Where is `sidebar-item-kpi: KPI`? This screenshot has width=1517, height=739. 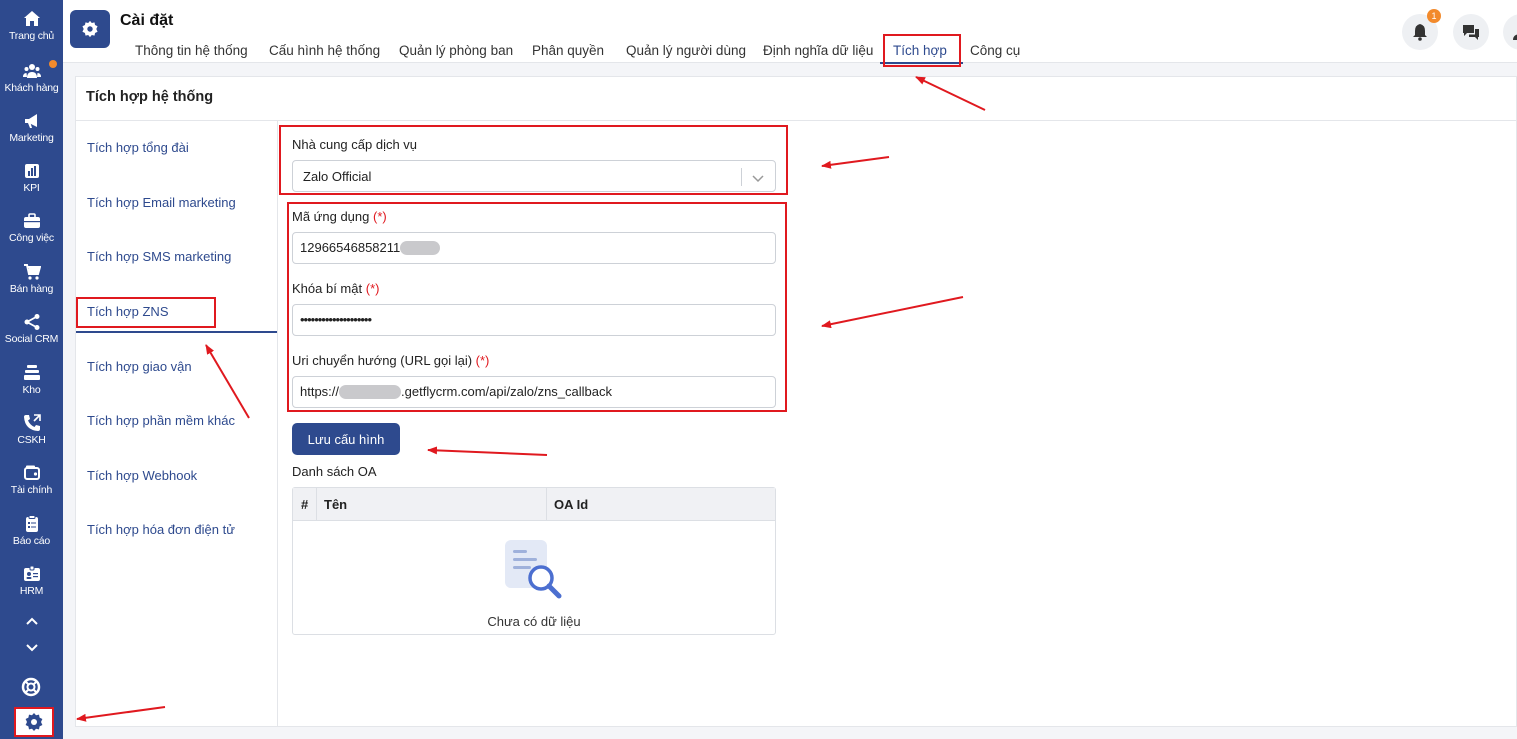
sidebar-item-kpi: KPI is located at coordinates (31, 186).